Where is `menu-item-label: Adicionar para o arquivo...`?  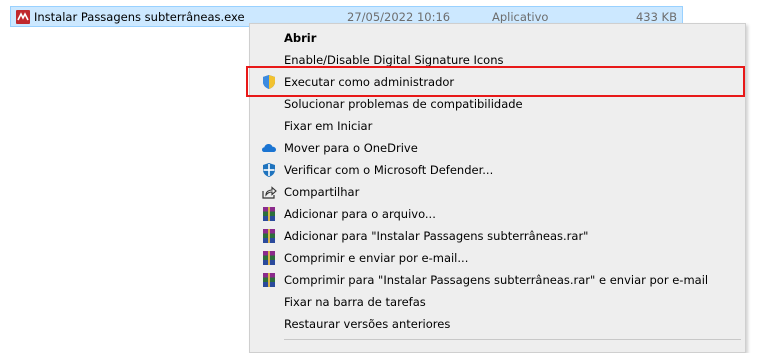
menu-item-label: Adicionar para o arquivo... is located at coordinates (360, 214).